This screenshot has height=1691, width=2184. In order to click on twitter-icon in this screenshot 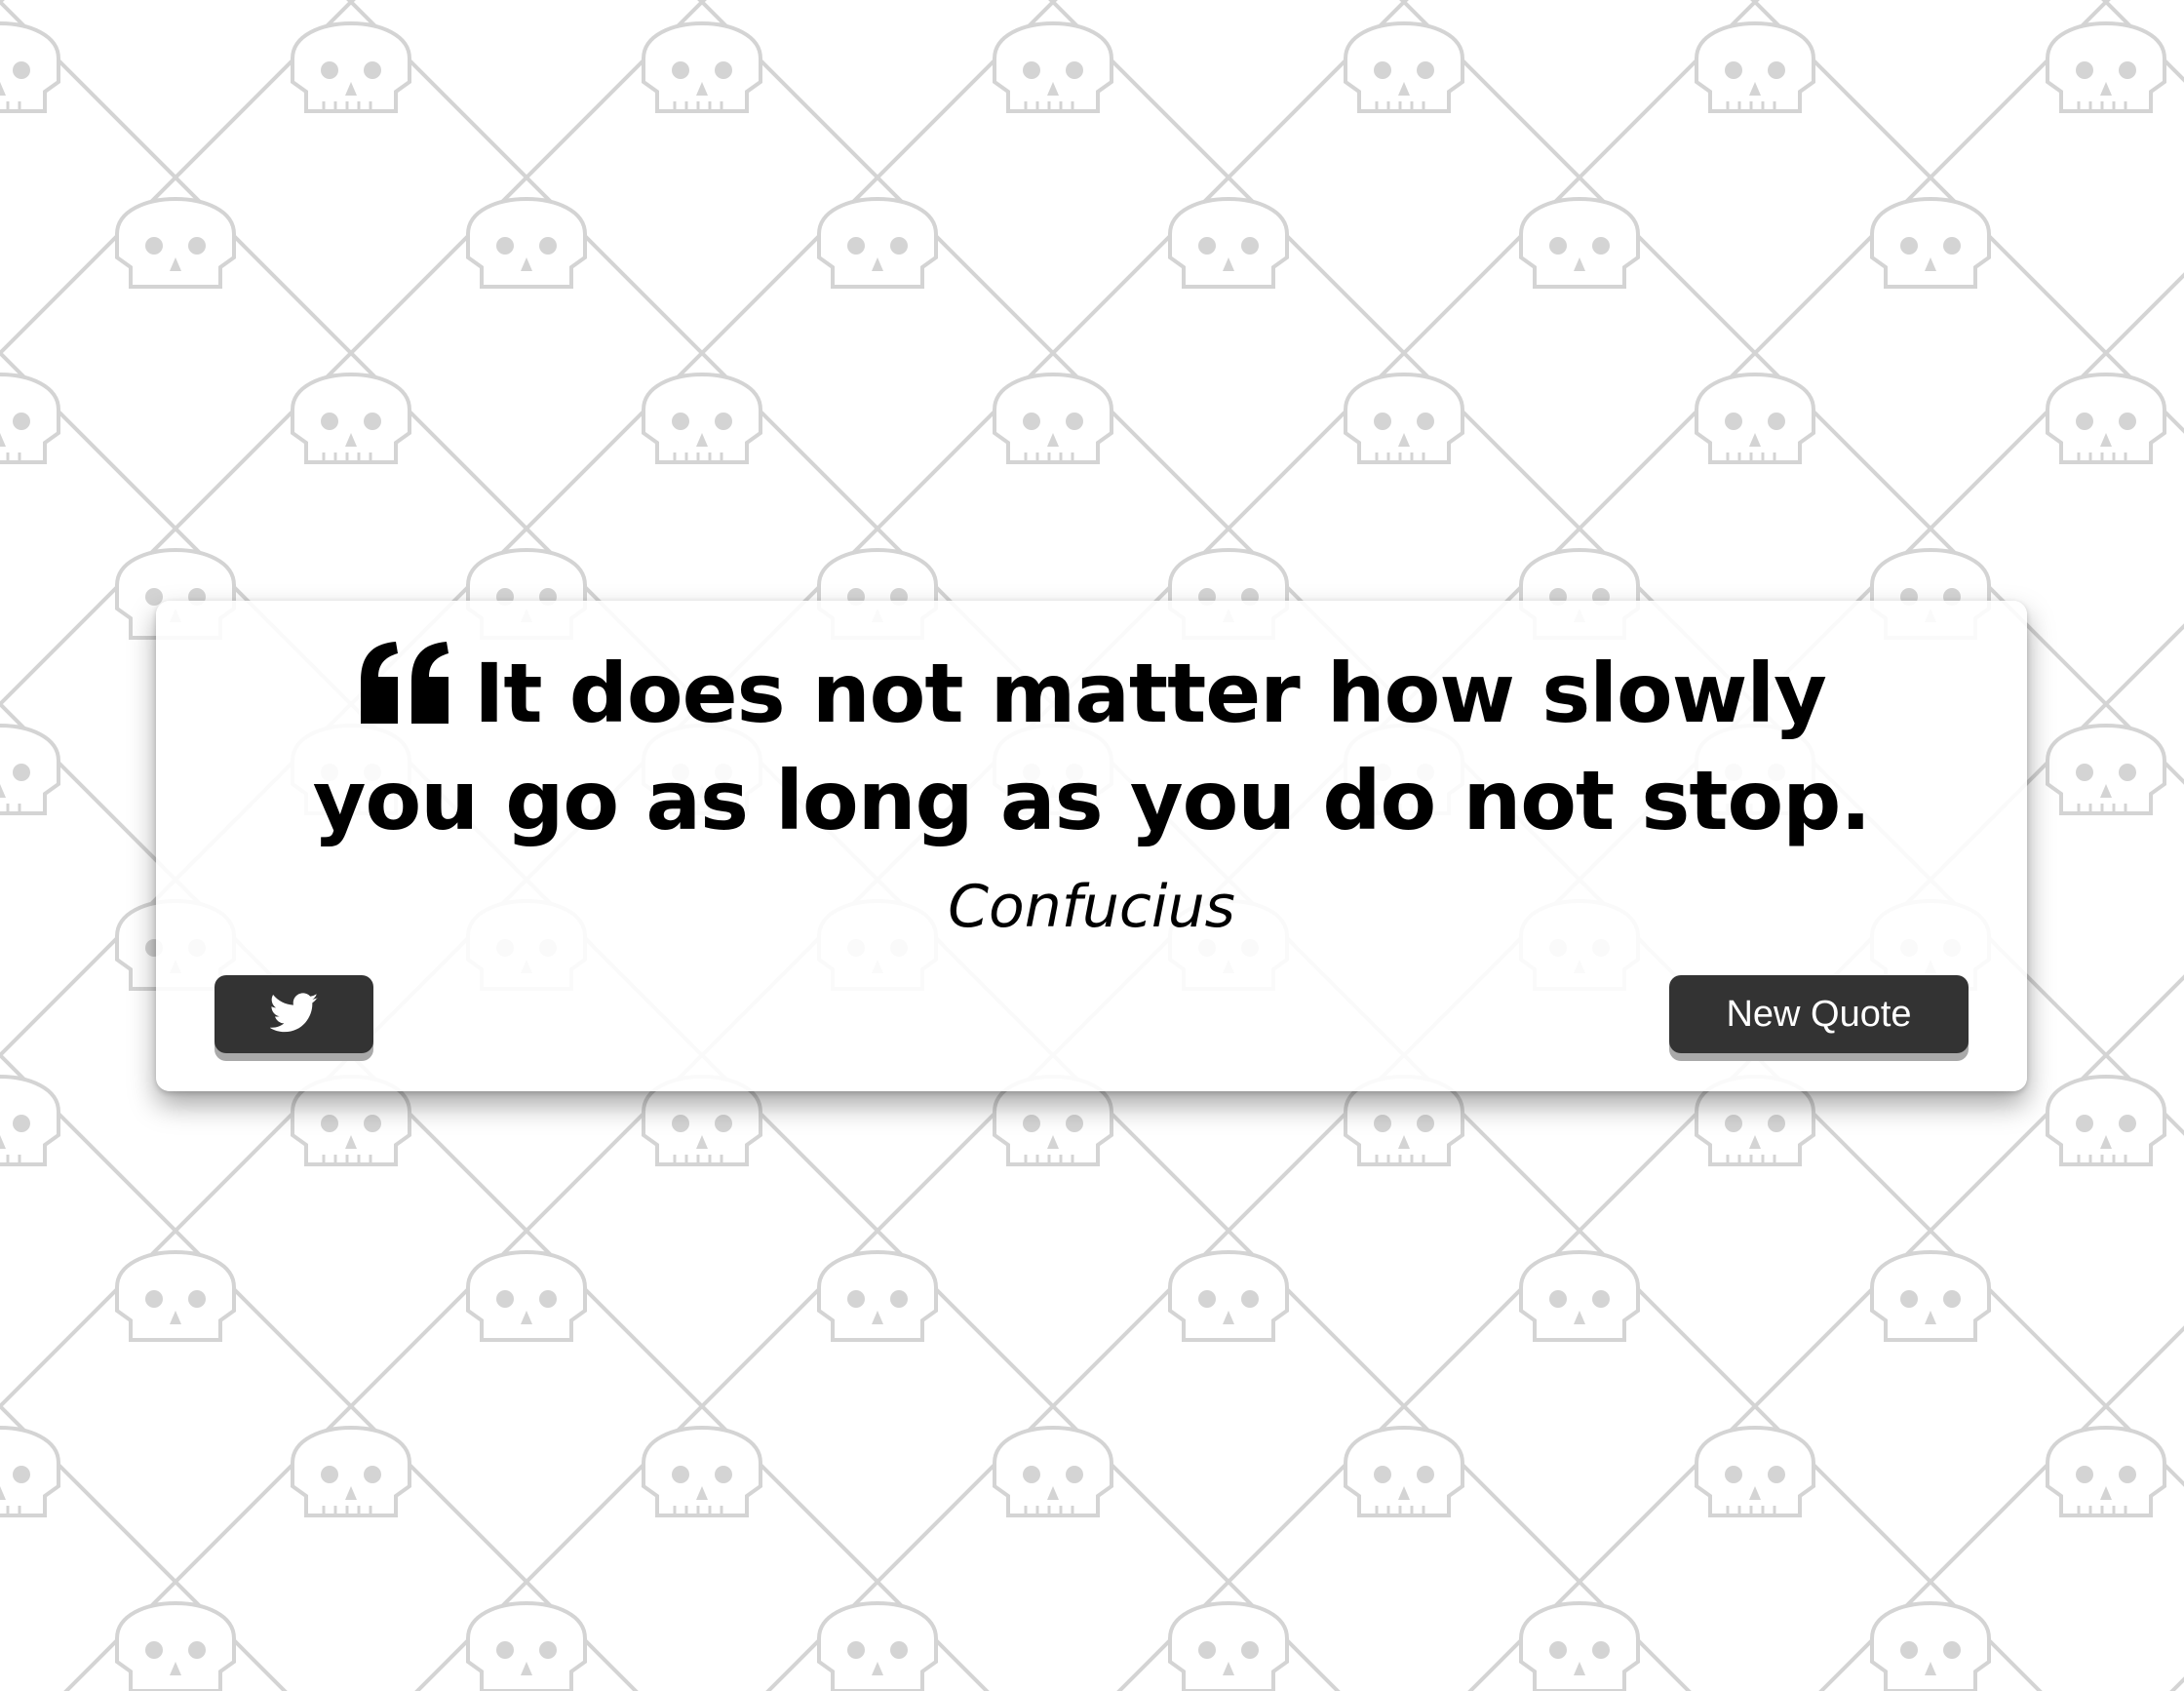, I will do `click(293, 1014)`.